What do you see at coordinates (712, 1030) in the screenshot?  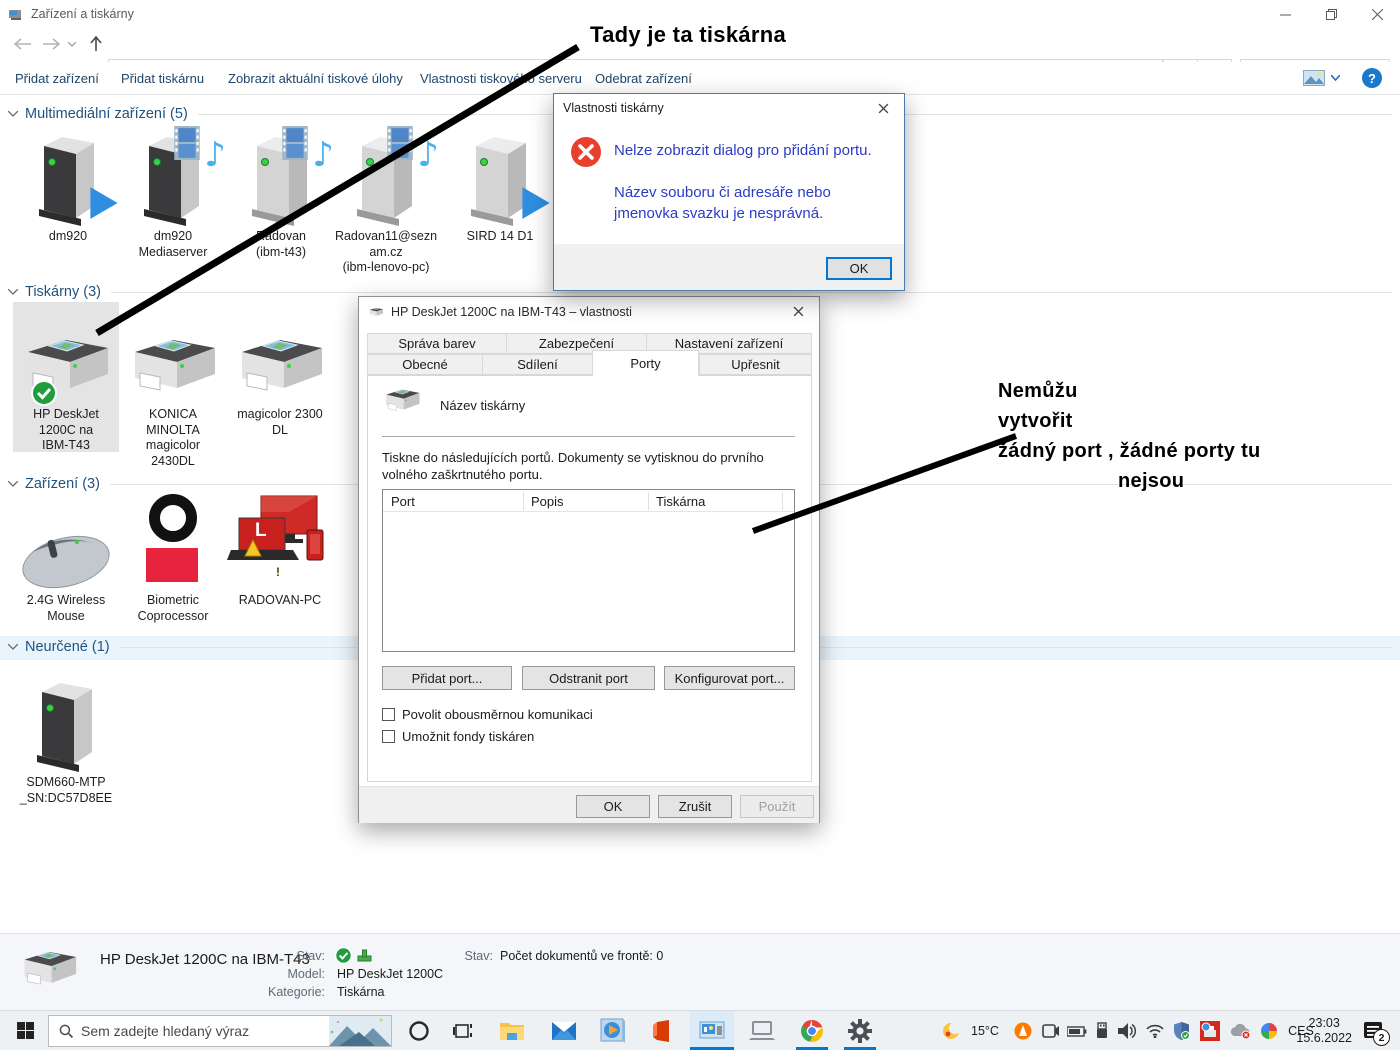 I see `taskbar-devices-window-button` at bounding box center [712, 1030].